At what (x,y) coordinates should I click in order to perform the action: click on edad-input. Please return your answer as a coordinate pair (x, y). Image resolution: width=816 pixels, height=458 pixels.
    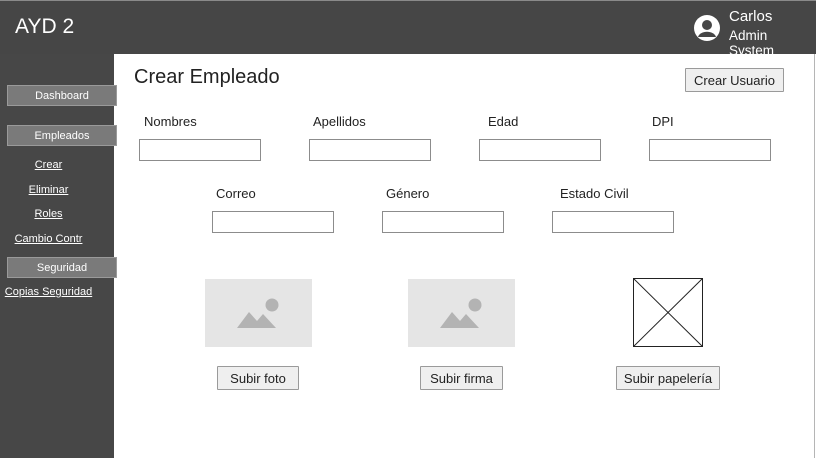
    Looking at the image, I should click on (540, 150).